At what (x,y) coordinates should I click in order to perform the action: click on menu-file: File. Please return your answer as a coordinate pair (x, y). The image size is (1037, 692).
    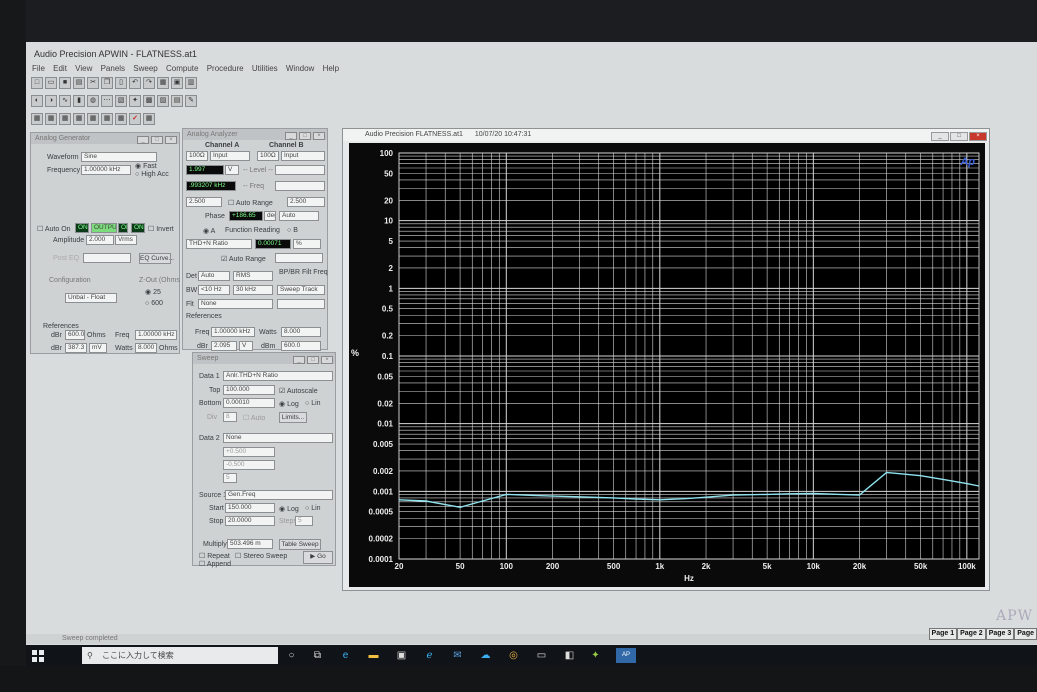
    Looking at the image, I should click on (38, 69).